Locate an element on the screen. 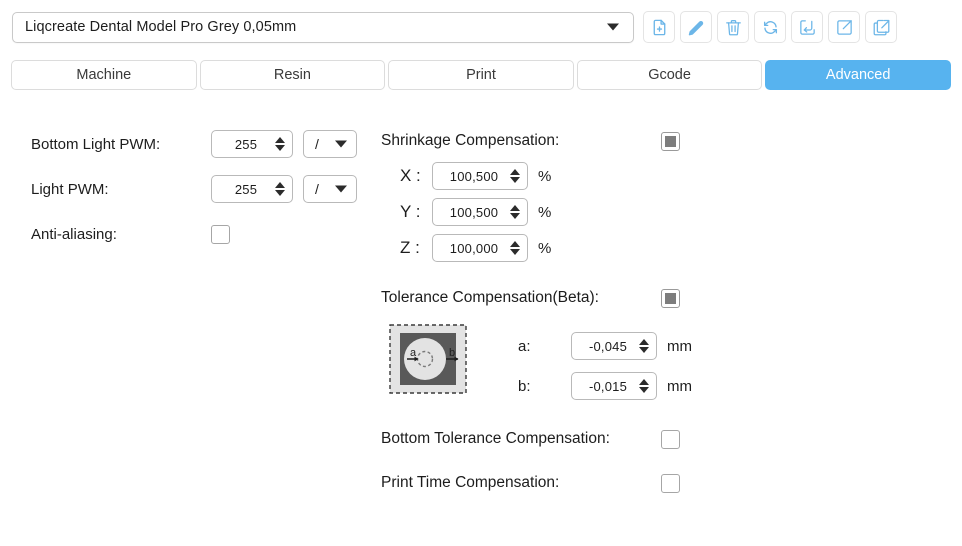 The height and width of the screenshot is (546, 962). tolerance-b-input: -0,015 is located at coordinates (614, 386).